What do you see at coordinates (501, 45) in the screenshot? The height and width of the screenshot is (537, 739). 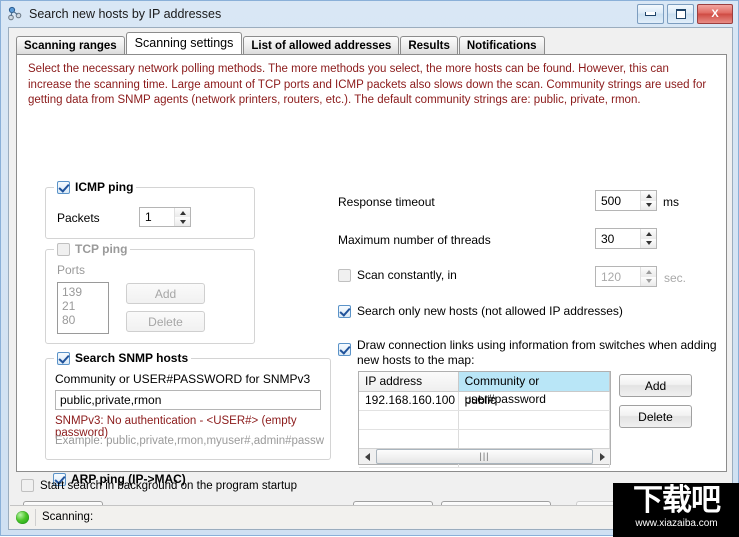 I see `tab-notifications: Notifications` at bounding box center [501, 45].